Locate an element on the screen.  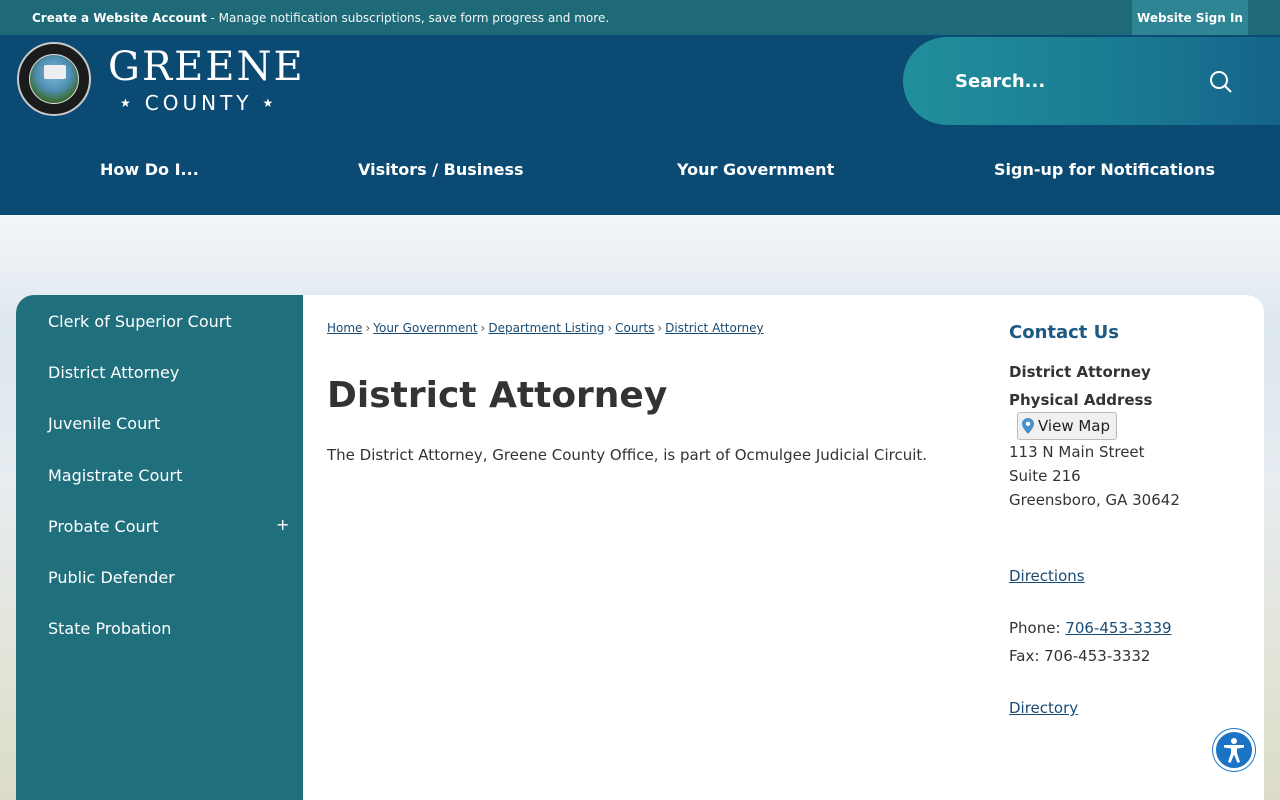
directions-row: Directions is located at coordinates (1047, 576).